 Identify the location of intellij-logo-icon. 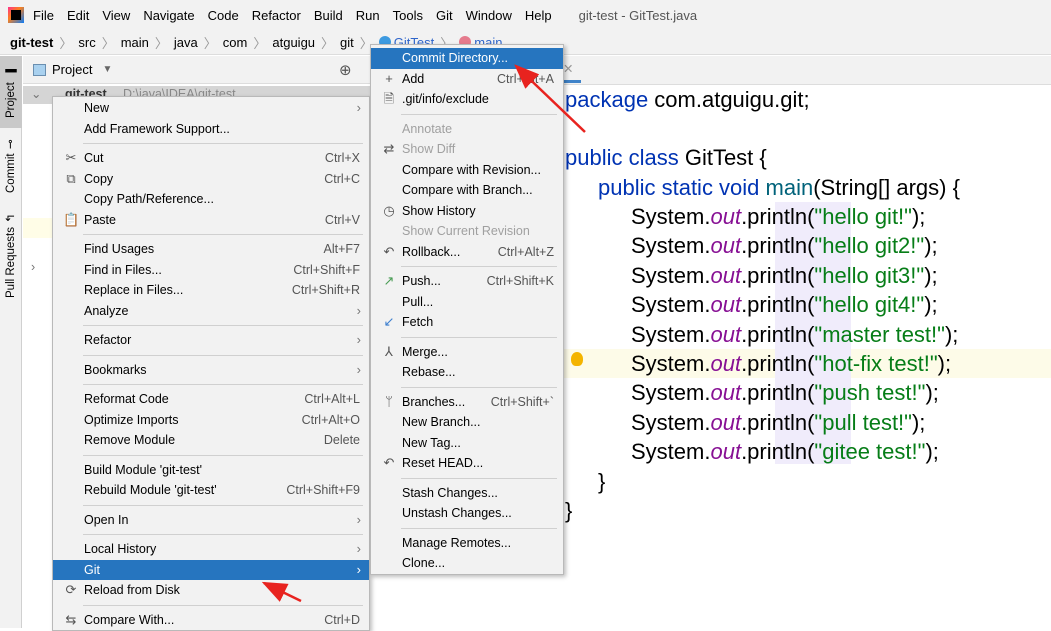
(16, 15).